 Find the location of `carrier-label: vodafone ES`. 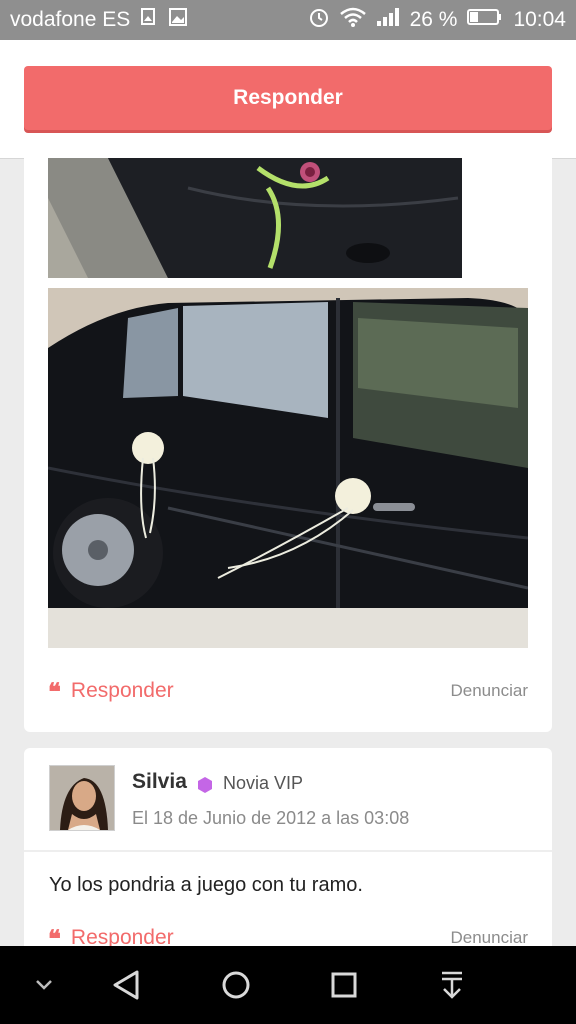

carrier-label: vodafone ES is located at coordinates (70, 19).